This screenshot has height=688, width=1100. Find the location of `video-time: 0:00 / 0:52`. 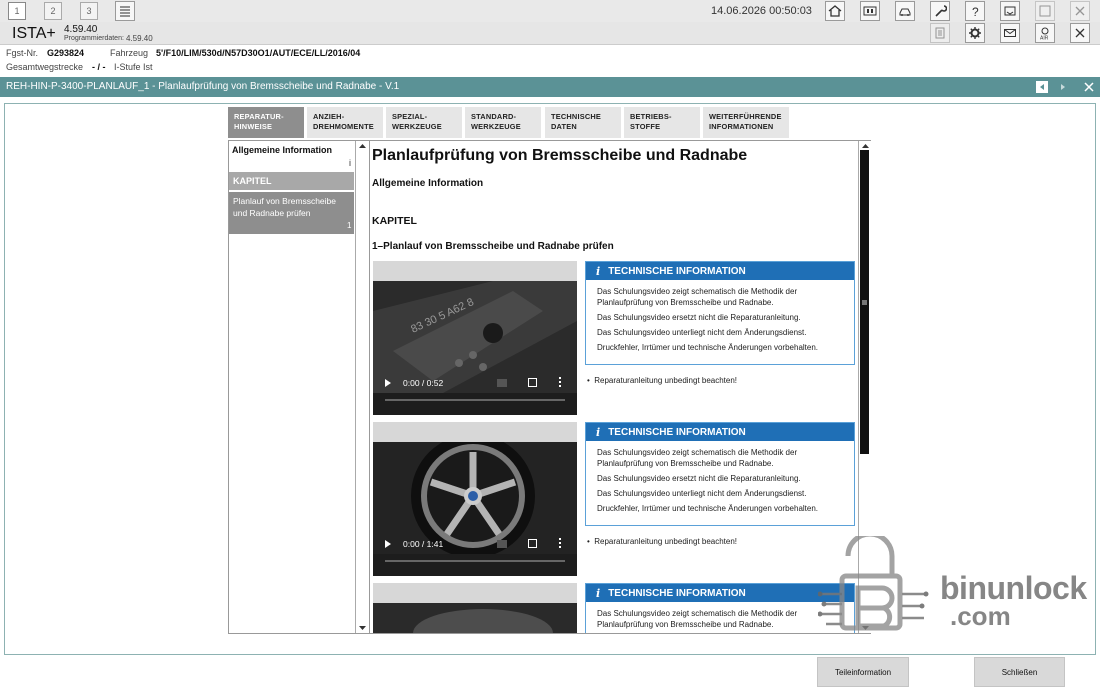

video-time: 0:00 / 0:52 is located at coordinates (423, 383).